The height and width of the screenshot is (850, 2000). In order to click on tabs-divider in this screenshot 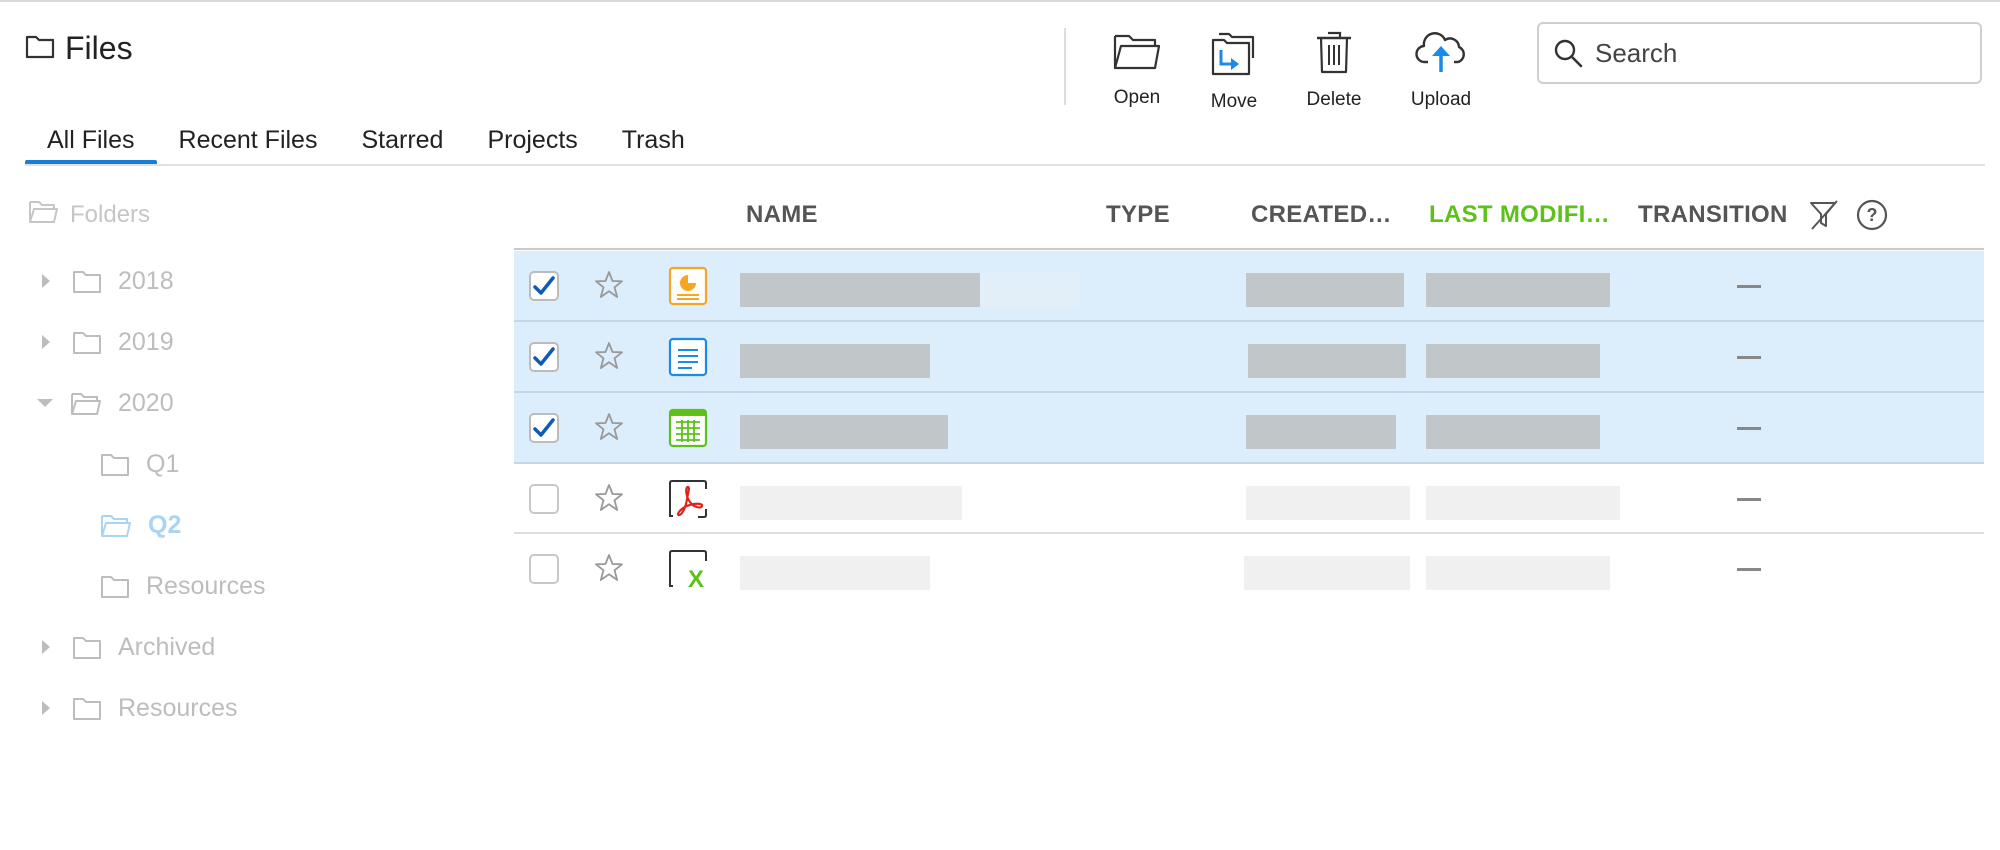, I will do `click(1005, 165)`.